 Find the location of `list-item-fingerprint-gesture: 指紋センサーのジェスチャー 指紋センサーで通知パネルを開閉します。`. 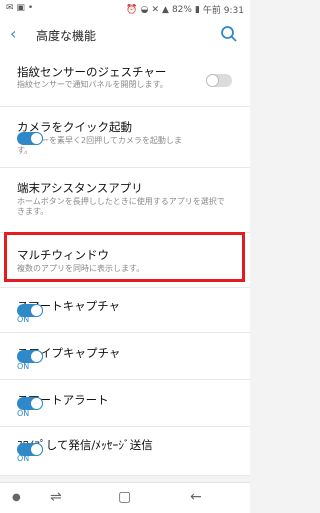

list-item-fingerprint-gesture: 指紋センサーのジェスチャー 指紋センサーで通知パネルを開閉します。 is located at coordinates (125, 79).